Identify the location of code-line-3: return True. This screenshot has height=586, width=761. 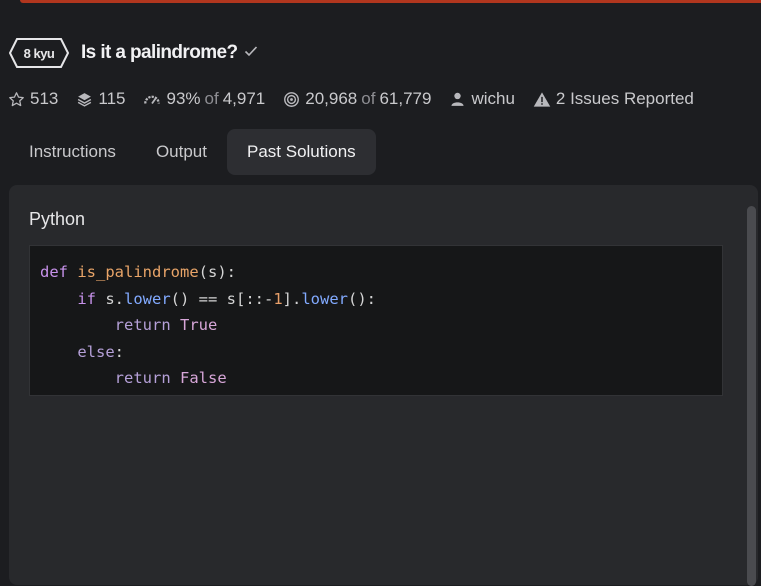
(166, 325).